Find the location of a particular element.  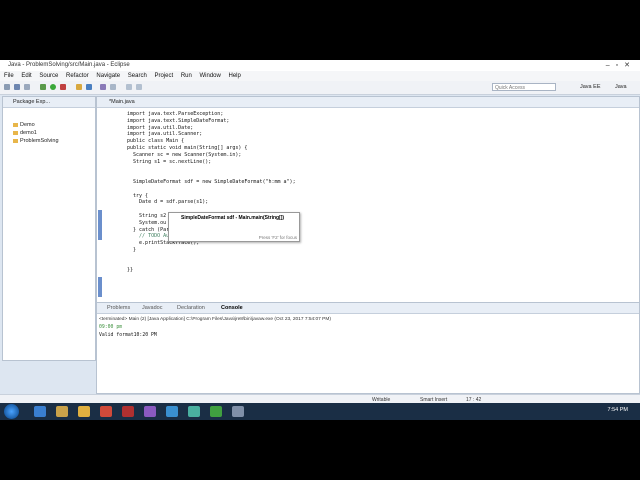

code-line: Scanner sc = new Scanner(System.in); is located at coordinates (184, 154).